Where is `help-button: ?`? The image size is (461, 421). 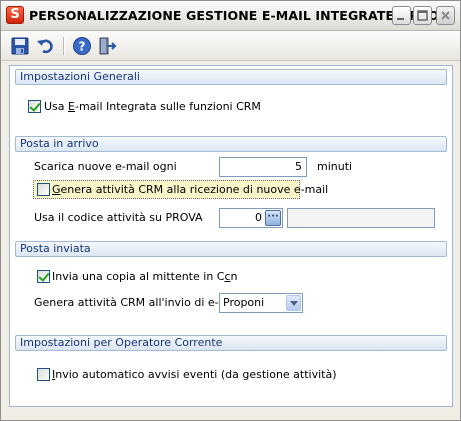 help-button: ? is located at coordinates (82, 46).